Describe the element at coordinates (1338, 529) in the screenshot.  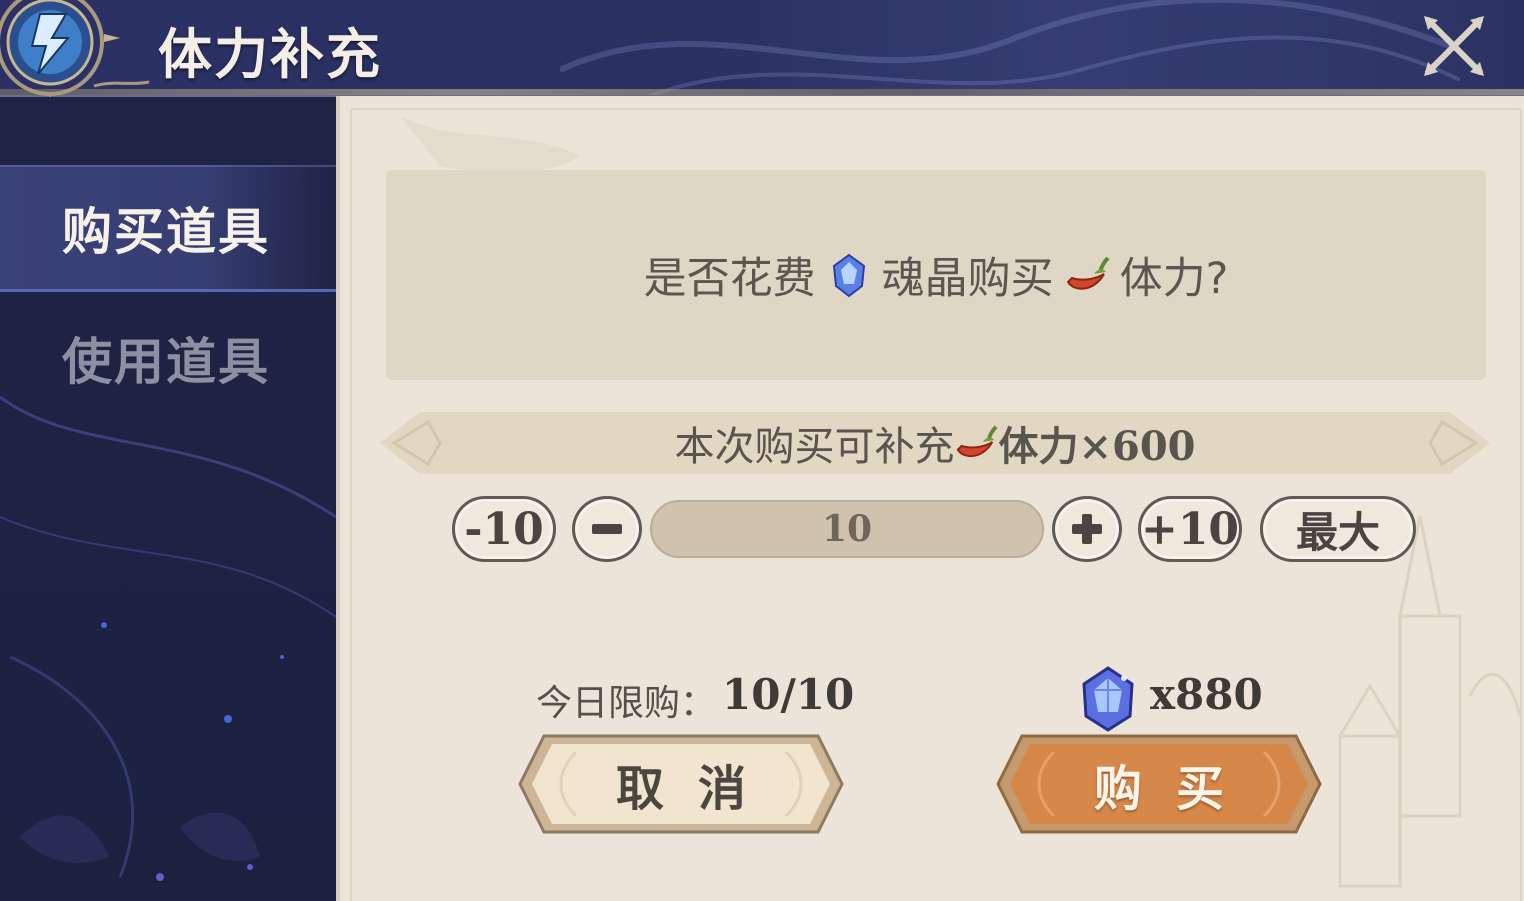
I see `max-button: 最大` at that location.